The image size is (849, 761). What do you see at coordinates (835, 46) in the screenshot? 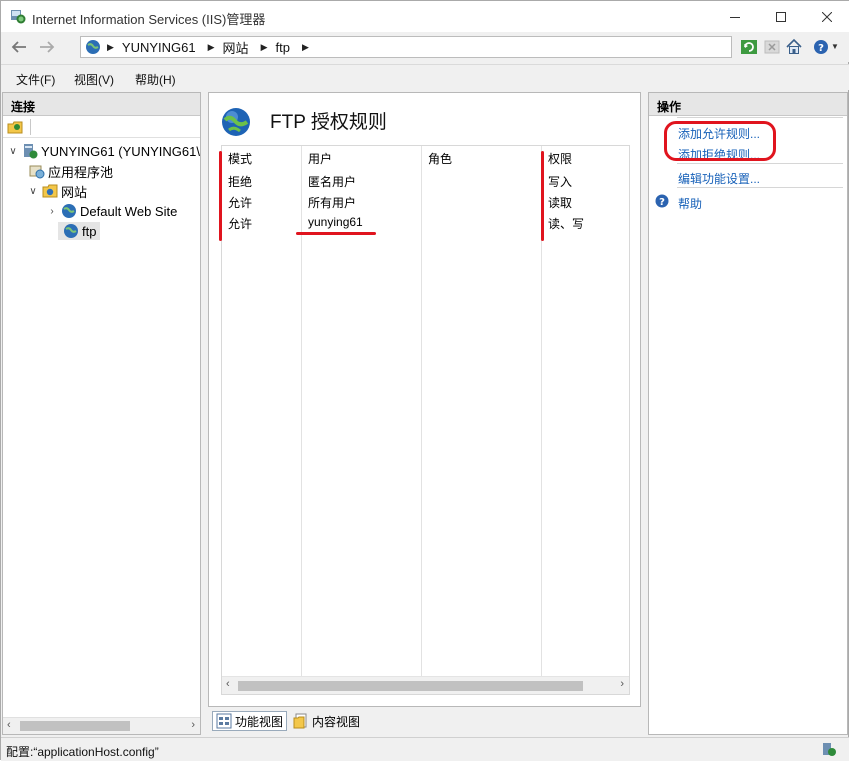
I see `chevron-down-icon: ▼` at bounding box center [835, 46].